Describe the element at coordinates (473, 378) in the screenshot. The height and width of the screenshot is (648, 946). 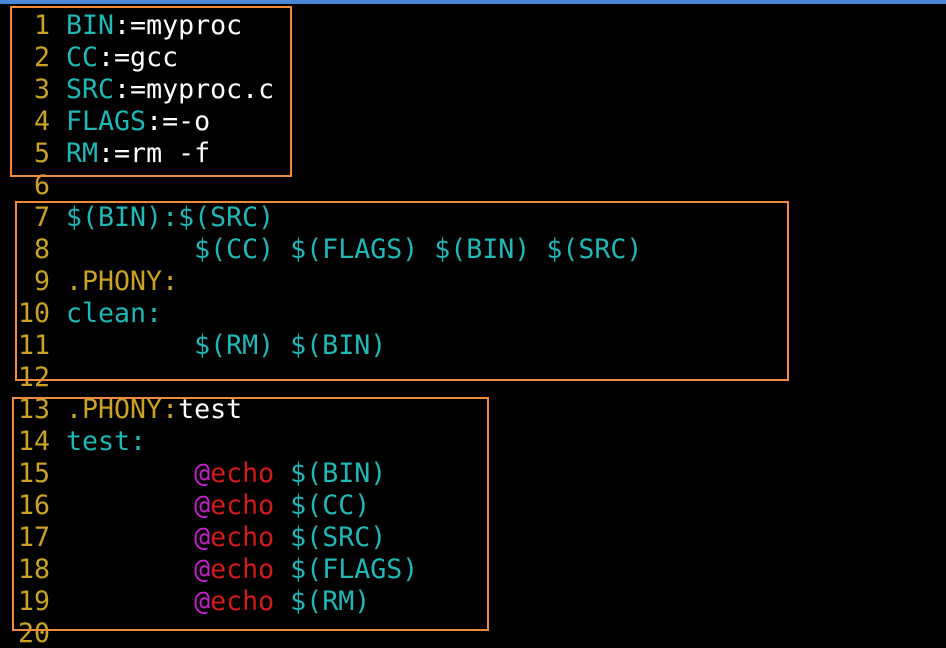
I see `code-line: 12` at that location.